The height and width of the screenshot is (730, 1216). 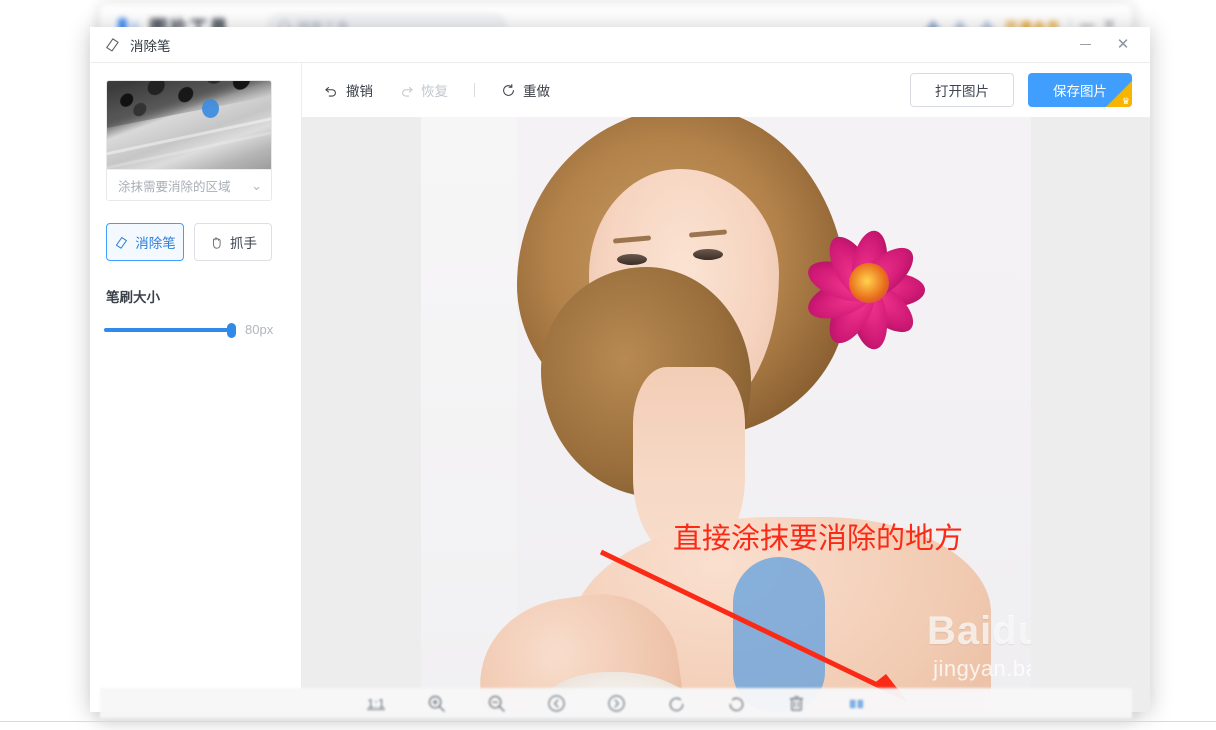 I want to click on hand-tool-button: 抓手, so click(x=233, y=242).